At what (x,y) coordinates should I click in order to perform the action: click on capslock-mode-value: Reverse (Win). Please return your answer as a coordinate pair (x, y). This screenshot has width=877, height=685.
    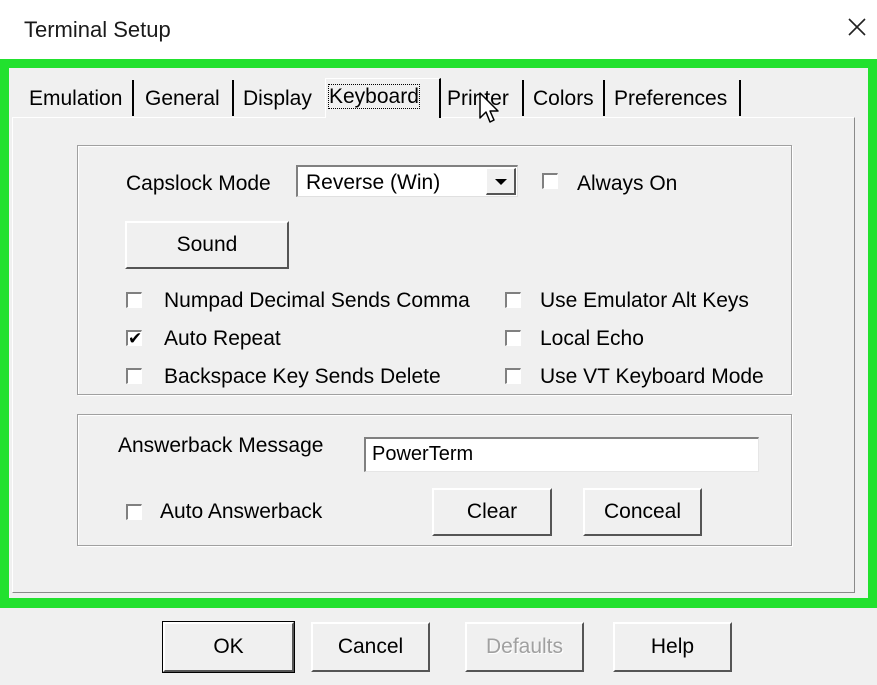
    Looking at the image, I should click on (373, 182).